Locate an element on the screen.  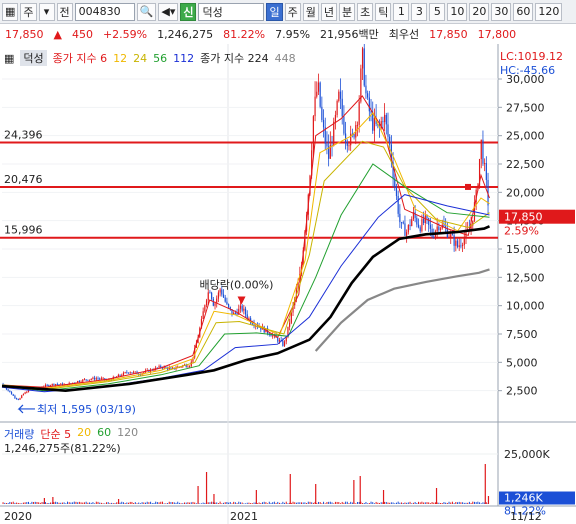
period-button: 전 is located at coordinates (64, 11).